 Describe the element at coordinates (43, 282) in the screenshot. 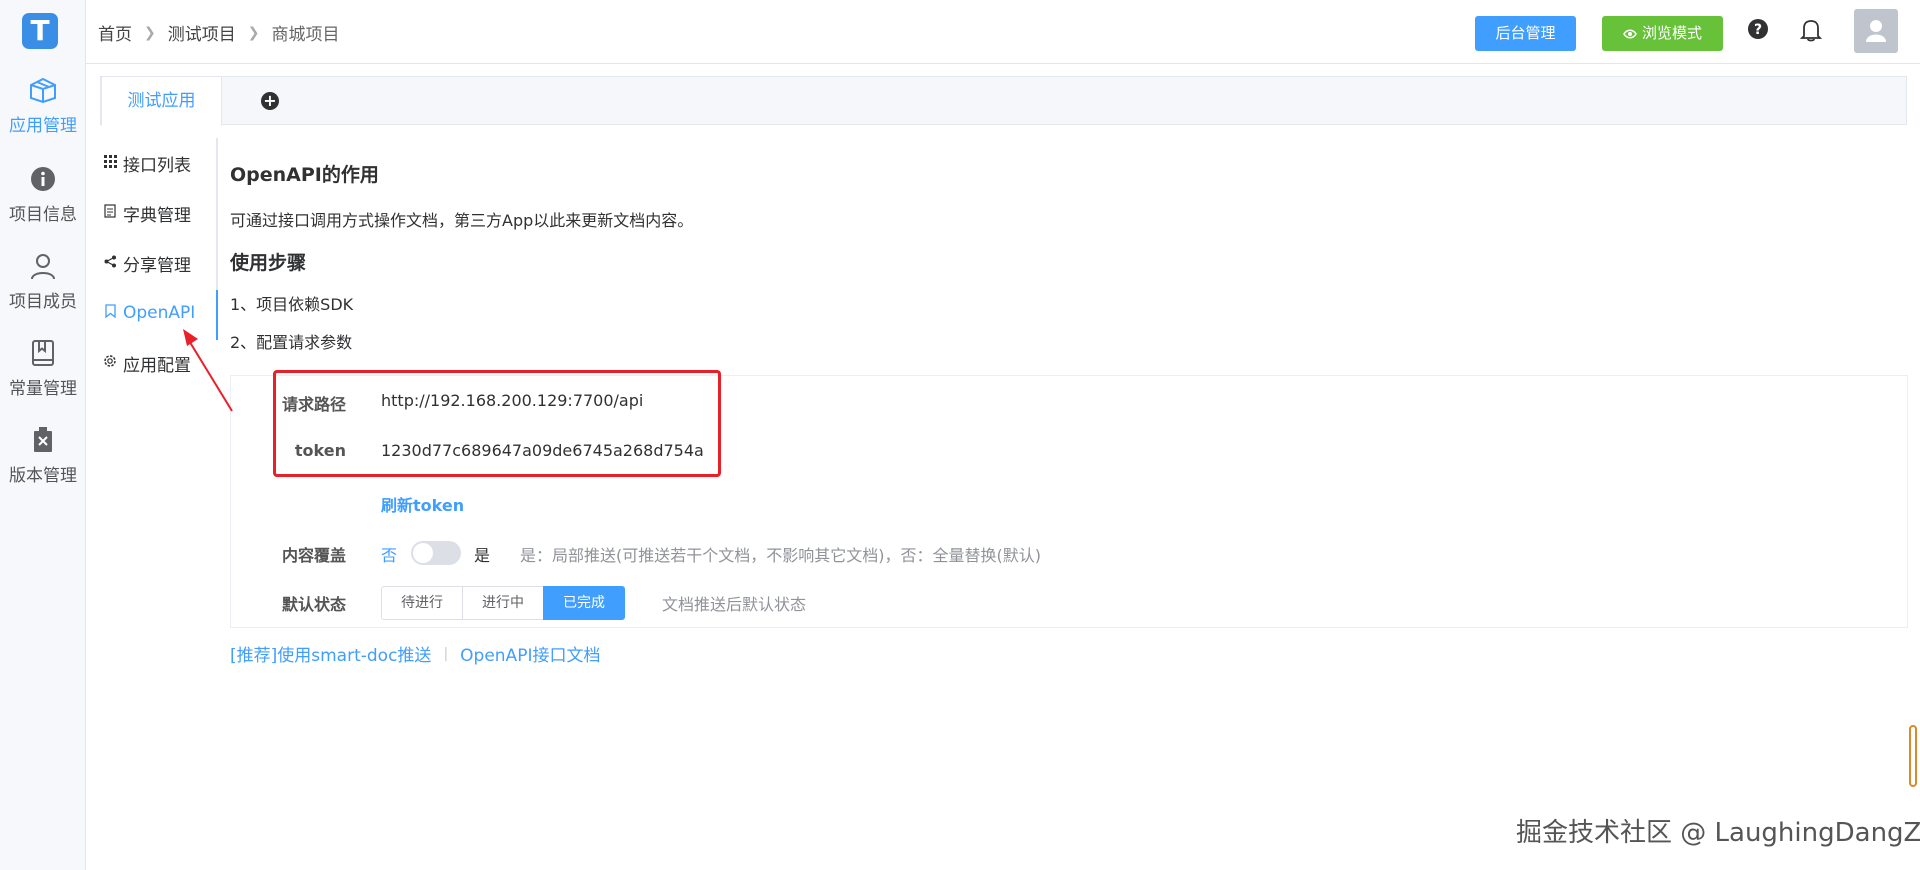

I see `rail-item-members: 项目成员` at that location.